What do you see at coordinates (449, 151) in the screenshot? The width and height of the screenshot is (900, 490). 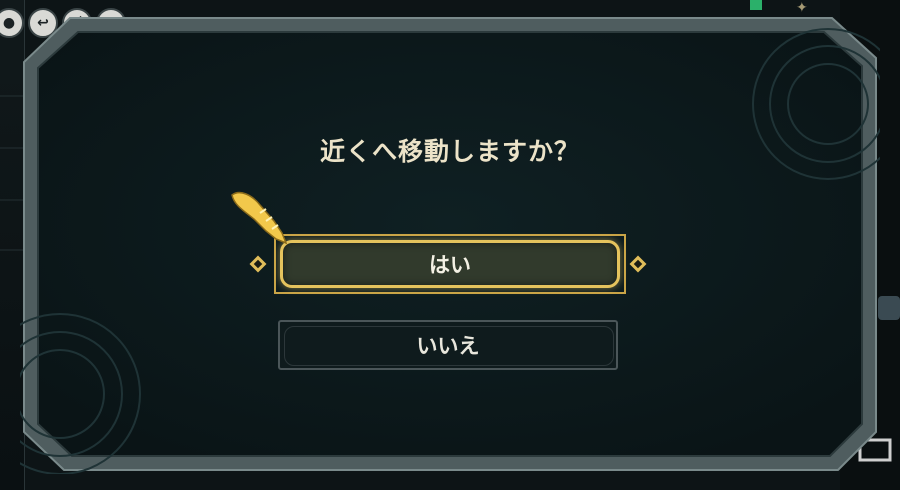 I see `dialog-title: 近くへ移動しますか？` at bounding box center [449, 151].